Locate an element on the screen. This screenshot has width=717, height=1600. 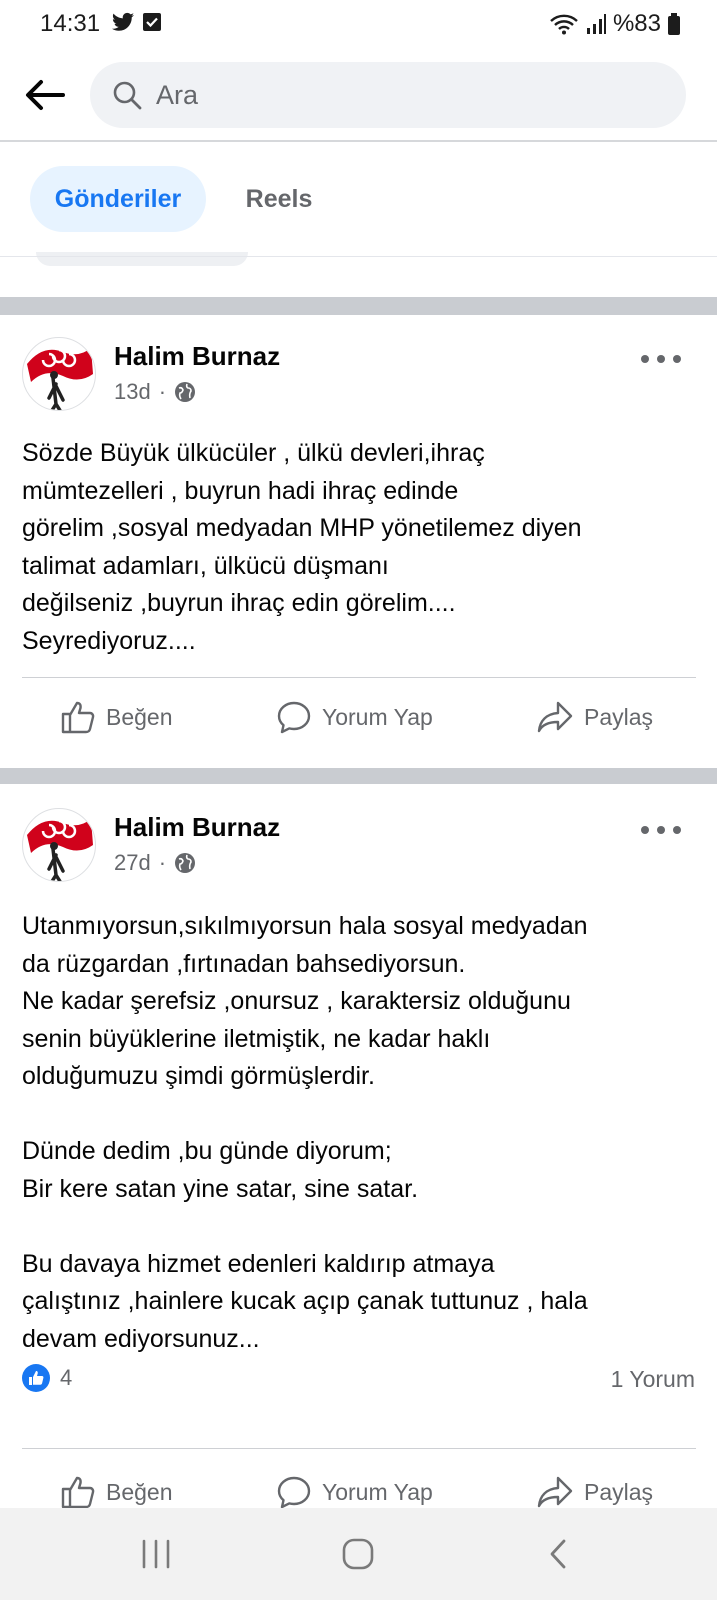
search-input is located at coordinates (396, 95).